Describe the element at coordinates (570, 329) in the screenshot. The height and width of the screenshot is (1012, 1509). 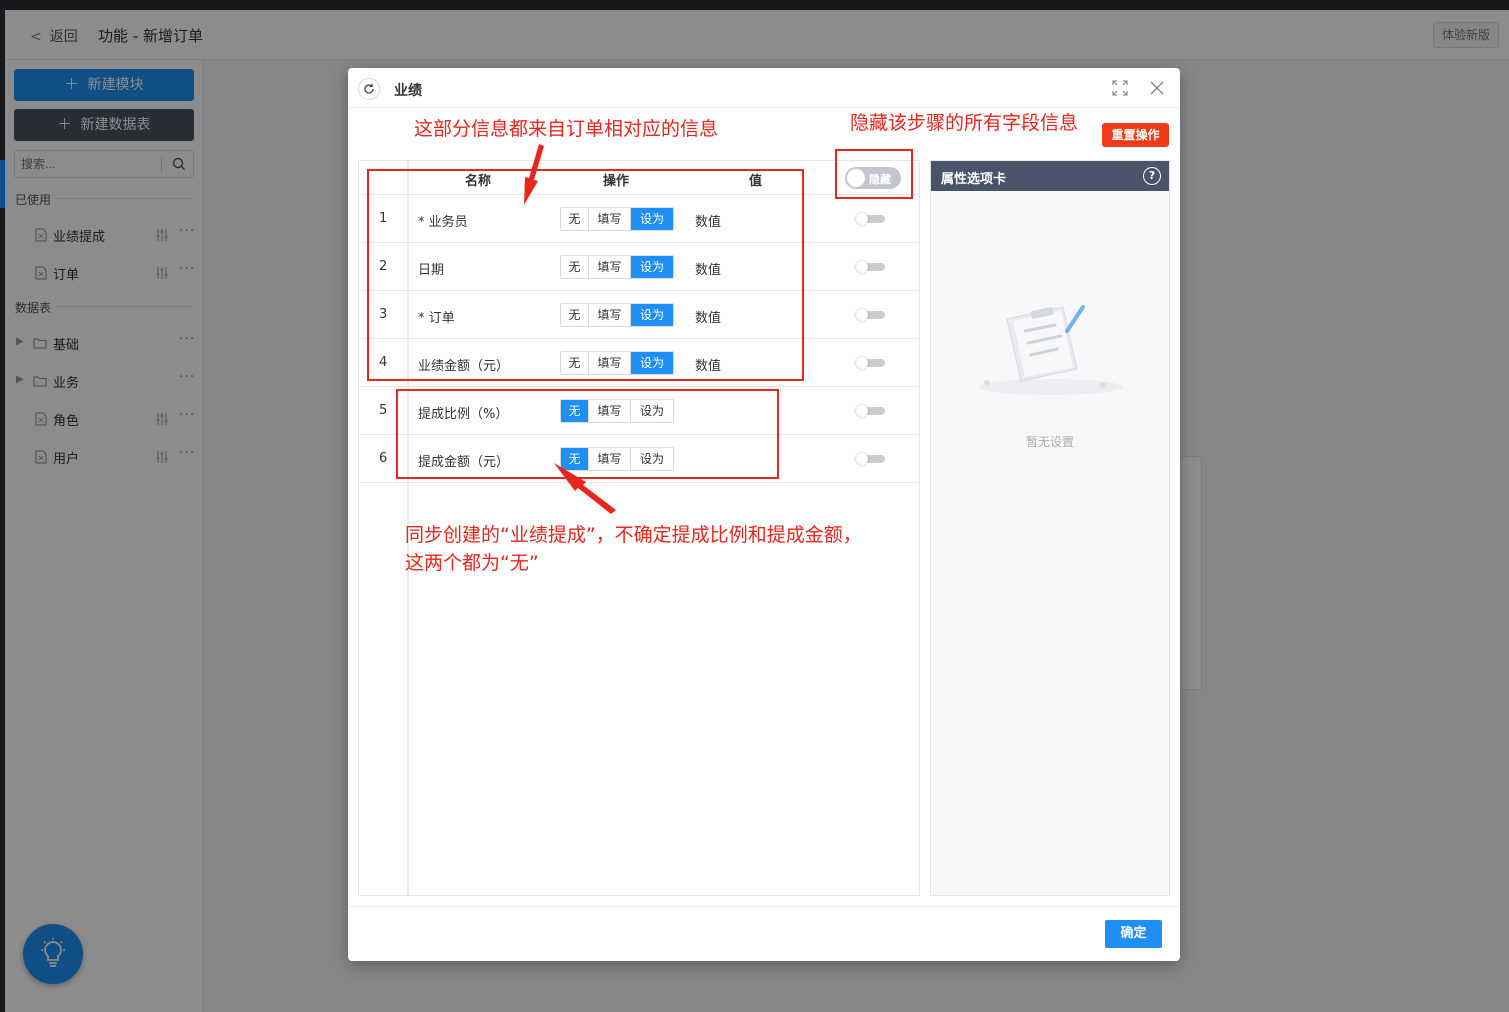
I see `annotation-arrows` at that location.